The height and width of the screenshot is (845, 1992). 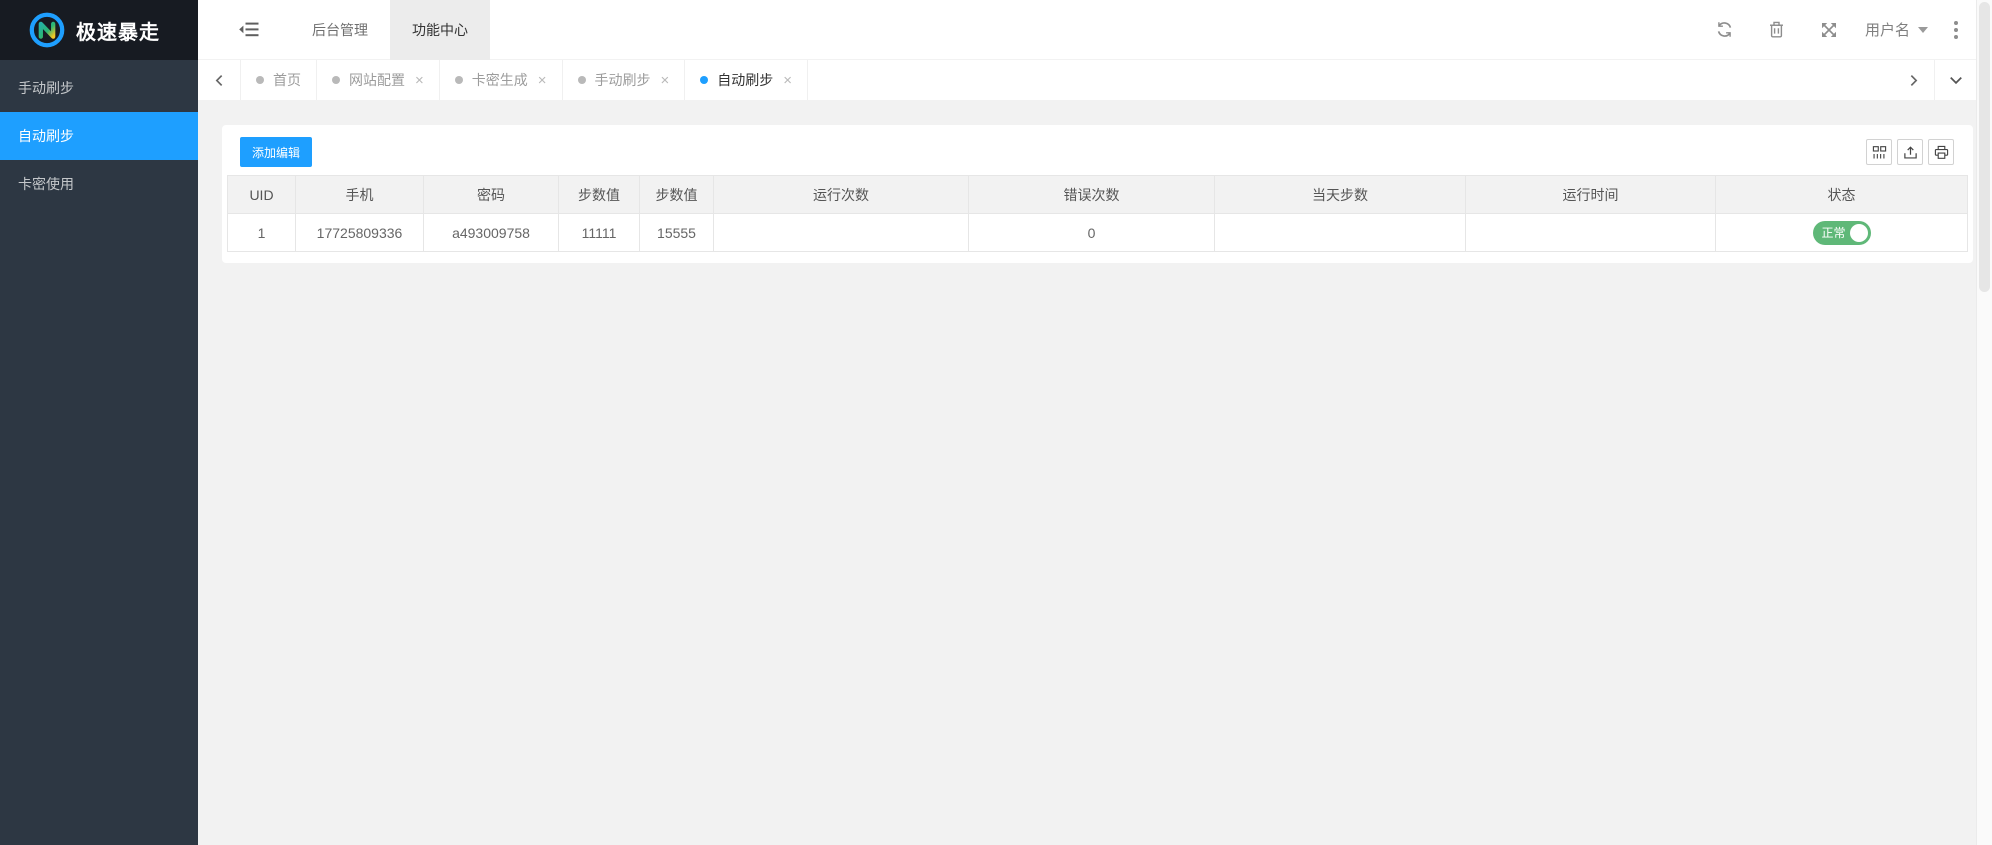 I want to click on cell-uid: 1, so click(x=261, y=232).